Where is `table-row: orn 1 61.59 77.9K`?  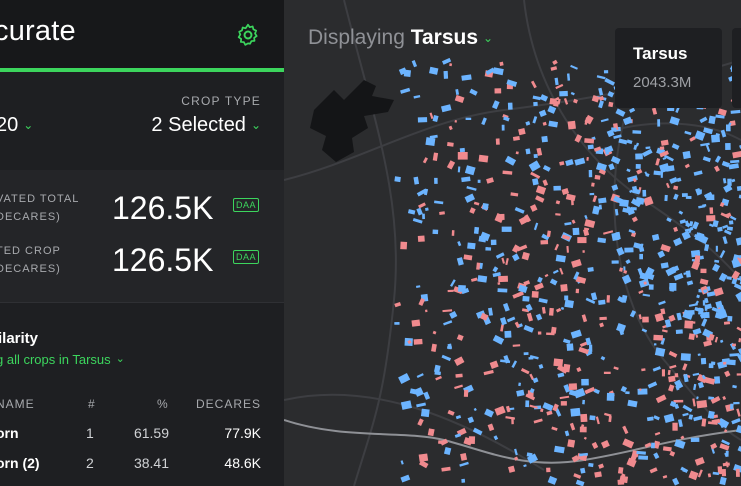 table-row: orn 1 61.59 77.9K is located at coordinates (142, 439).